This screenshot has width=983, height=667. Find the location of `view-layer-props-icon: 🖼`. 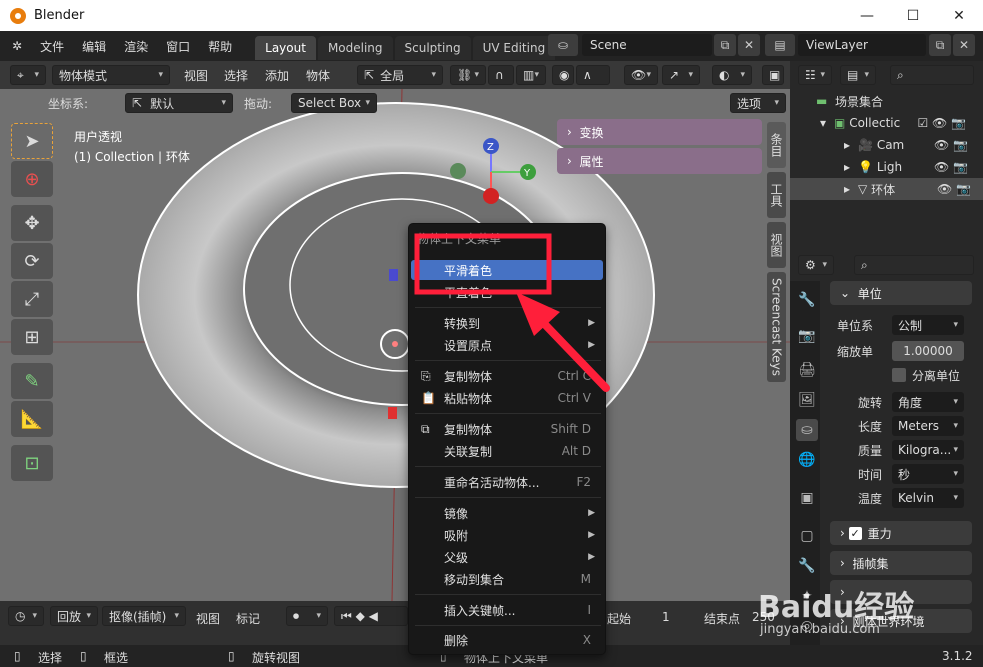

view-layer-props-icon: 🖼 is located at coordinates (807, 400).